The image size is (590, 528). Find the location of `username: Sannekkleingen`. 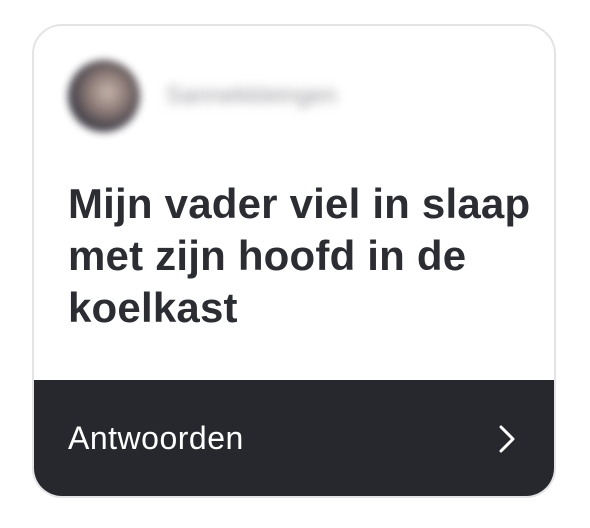

username: Sannekkleingen is located at coordinates (251, 95).